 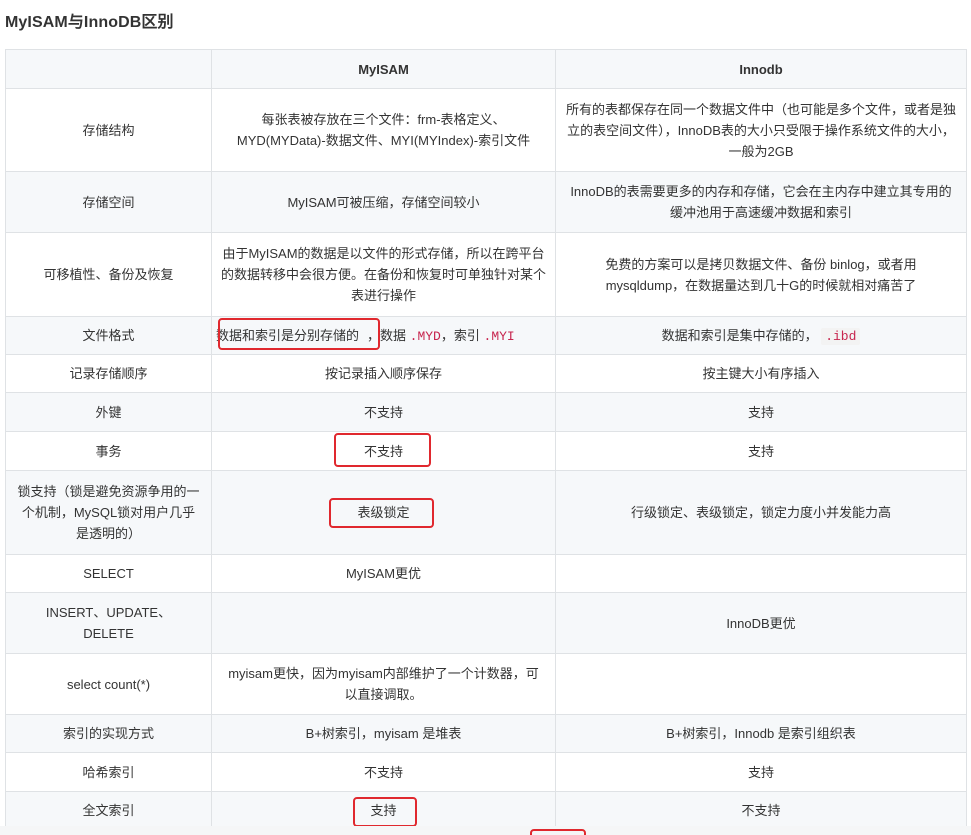 I want to click on header-innodb: Innodb, so click(x=761, y=69).